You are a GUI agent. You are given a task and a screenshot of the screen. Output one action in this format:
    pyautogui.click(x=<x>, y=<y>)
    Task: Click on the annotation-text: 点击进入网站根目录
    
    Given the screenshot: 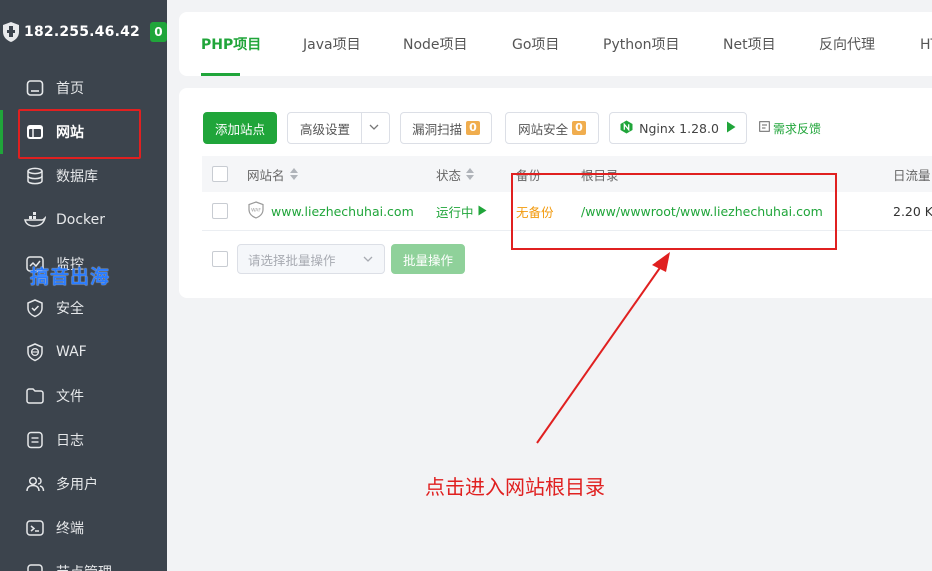 What is the action you would take?
    pyautogui.click(x=515, y=487)
    